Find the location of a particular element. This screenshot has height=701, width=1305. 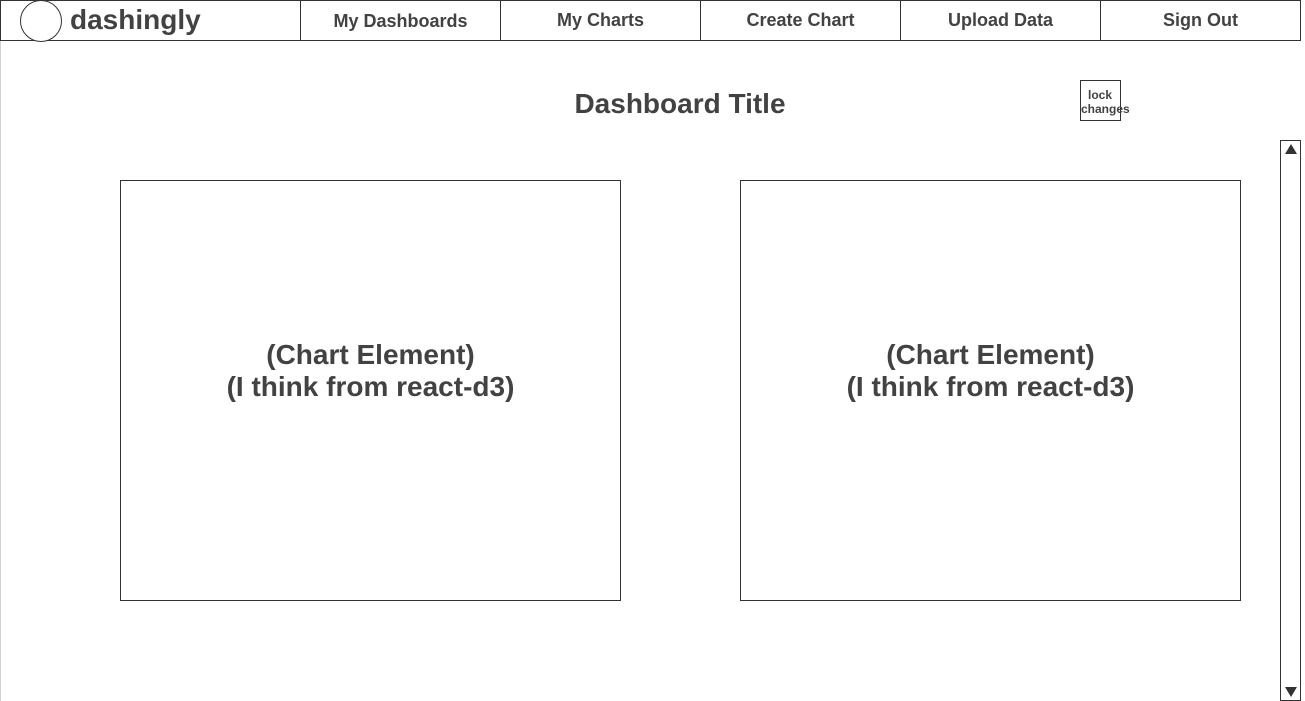

brand-name: dashingly is located at coordinates (135, 19).